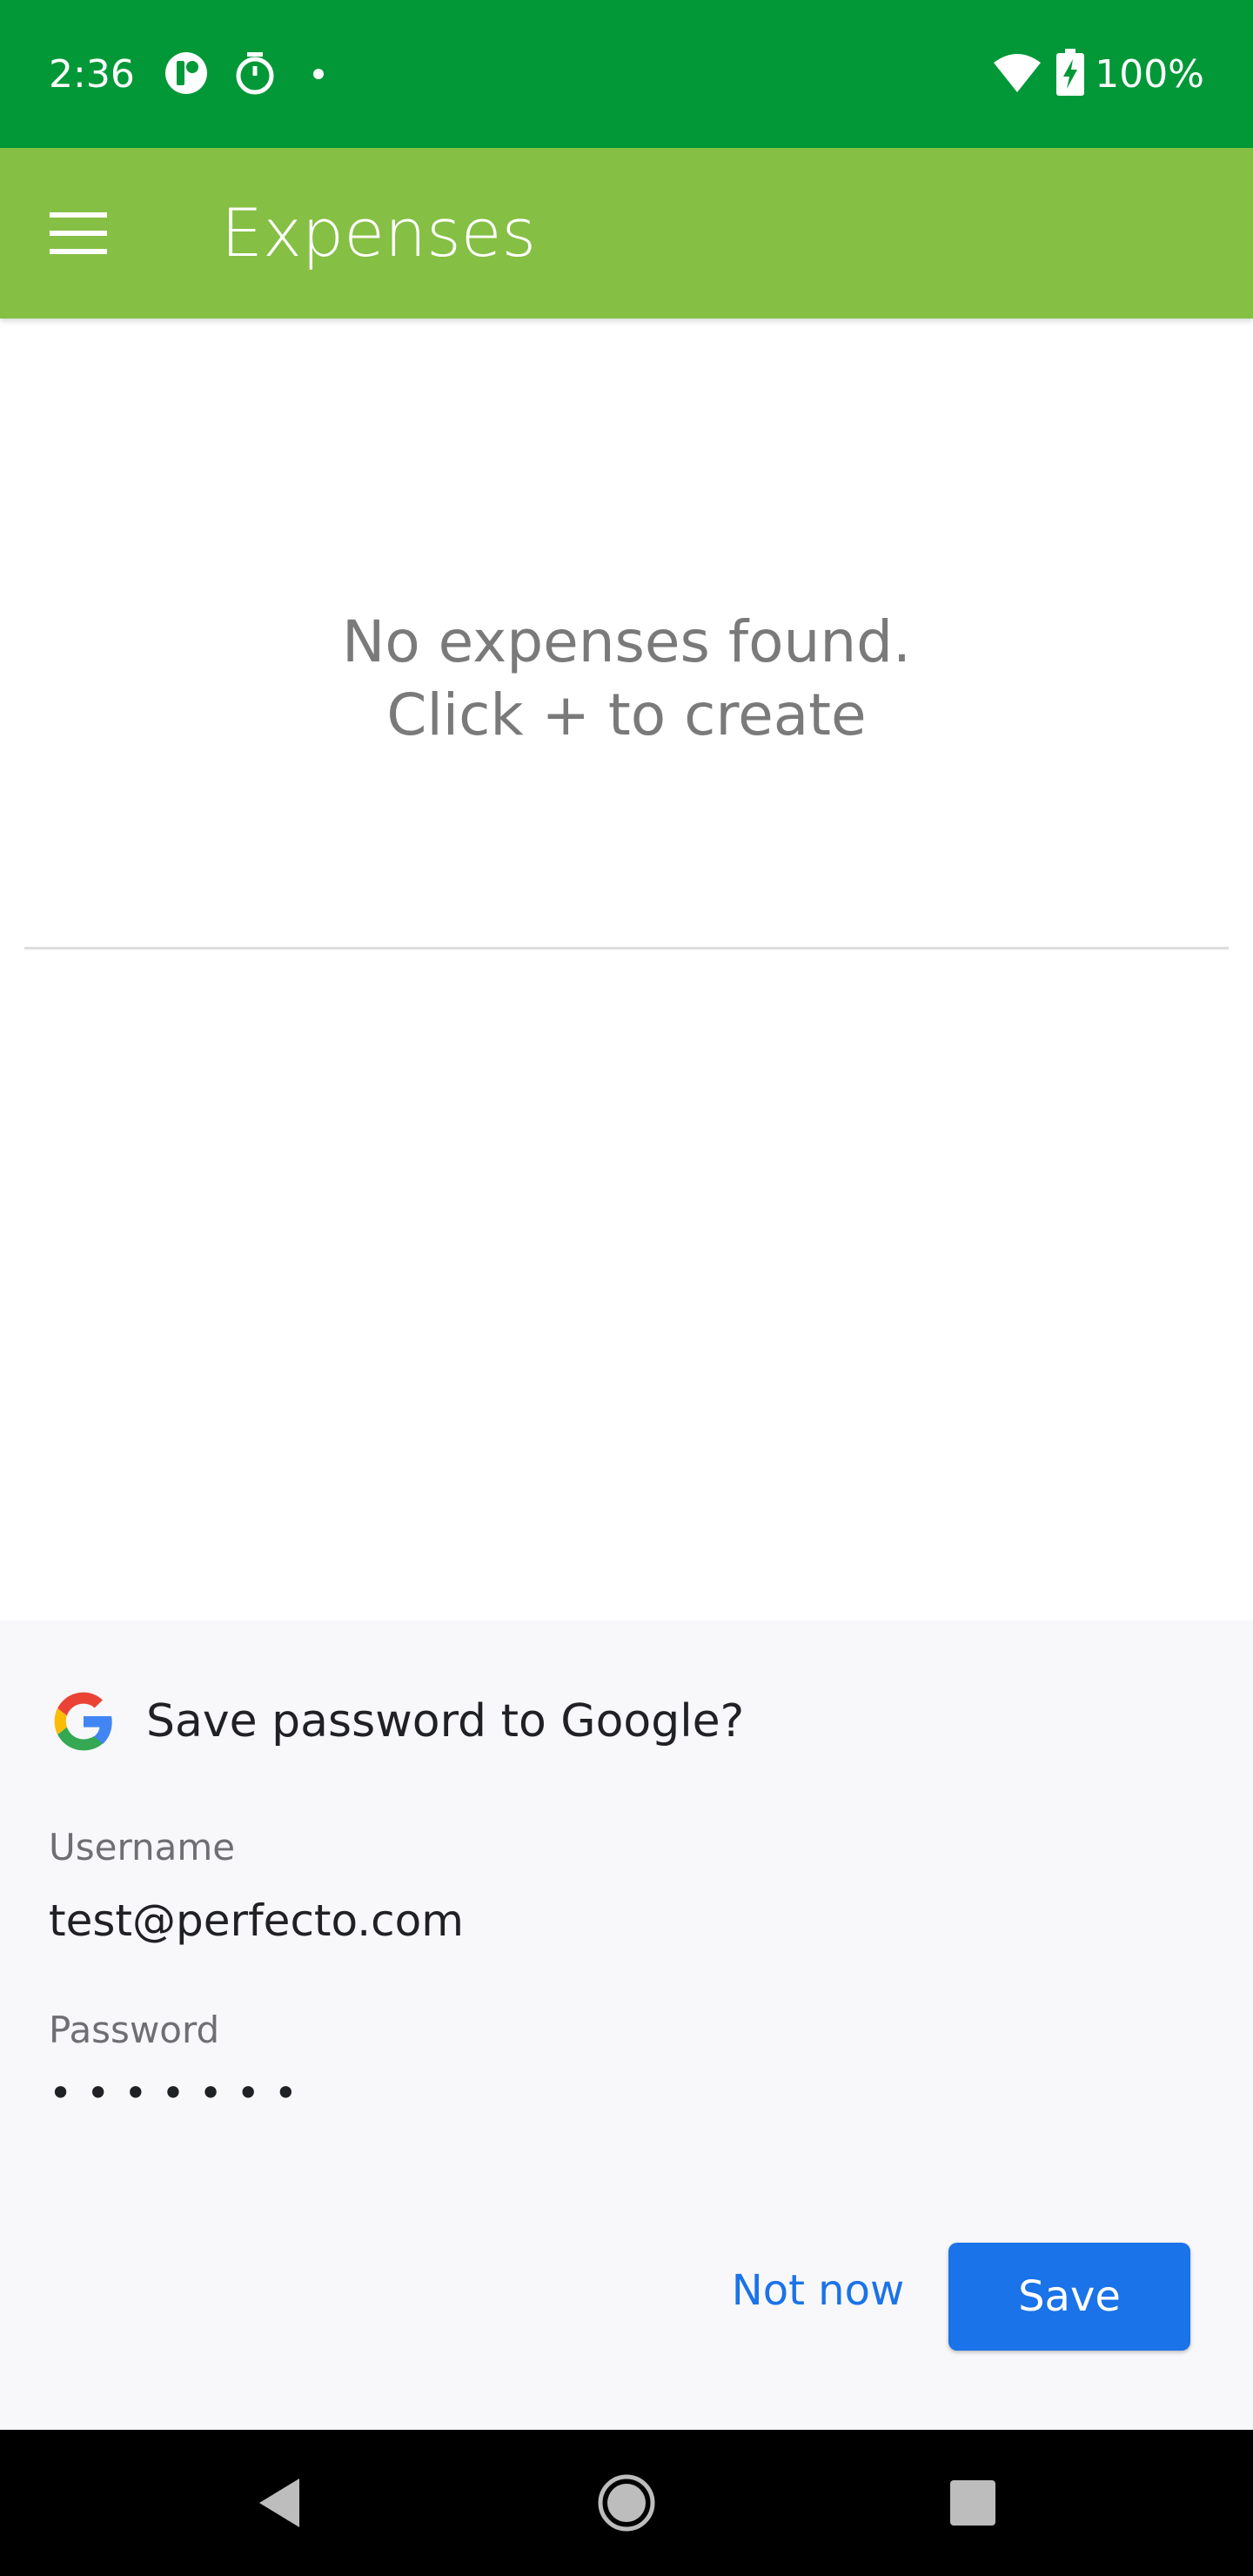 The height and width of the screenshot is (2576, 1253). Describe the element at coordinates (1149, 74) in the screenshot. I see `battery-percentage: 100%` at that location.